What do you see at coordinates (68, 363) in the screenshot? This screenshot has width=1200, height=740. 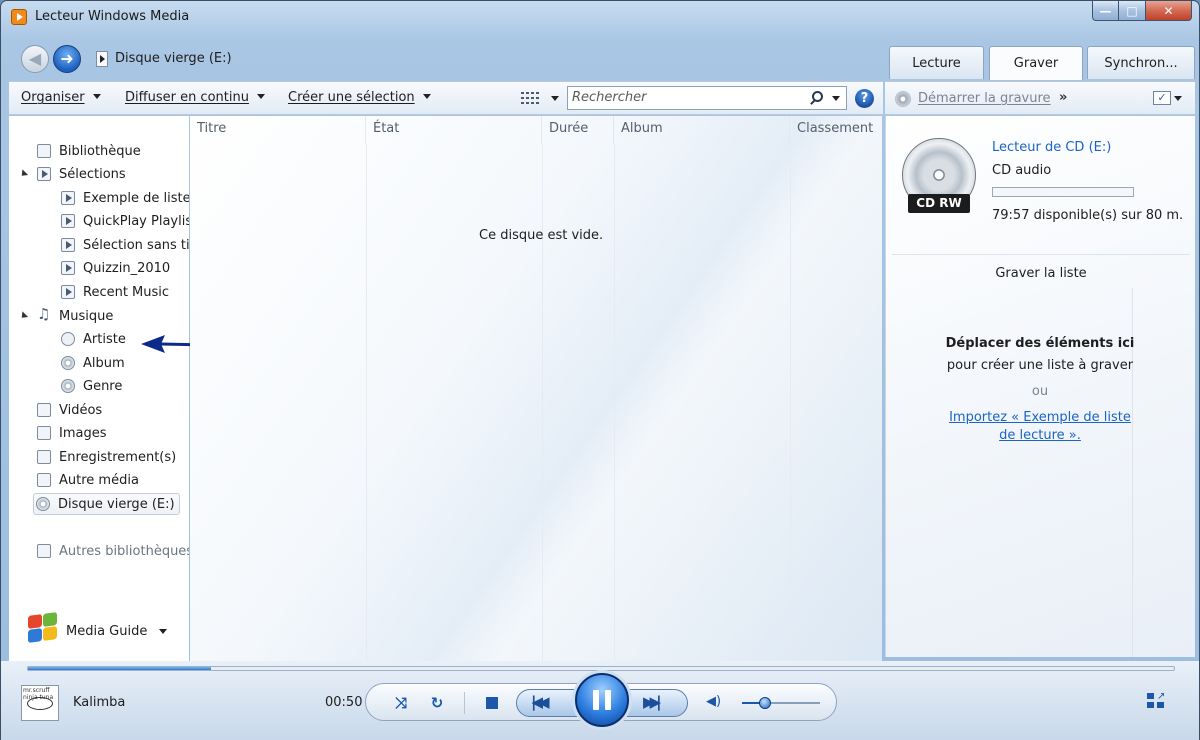 I see `album-icon` at bounding box center [68, 363].